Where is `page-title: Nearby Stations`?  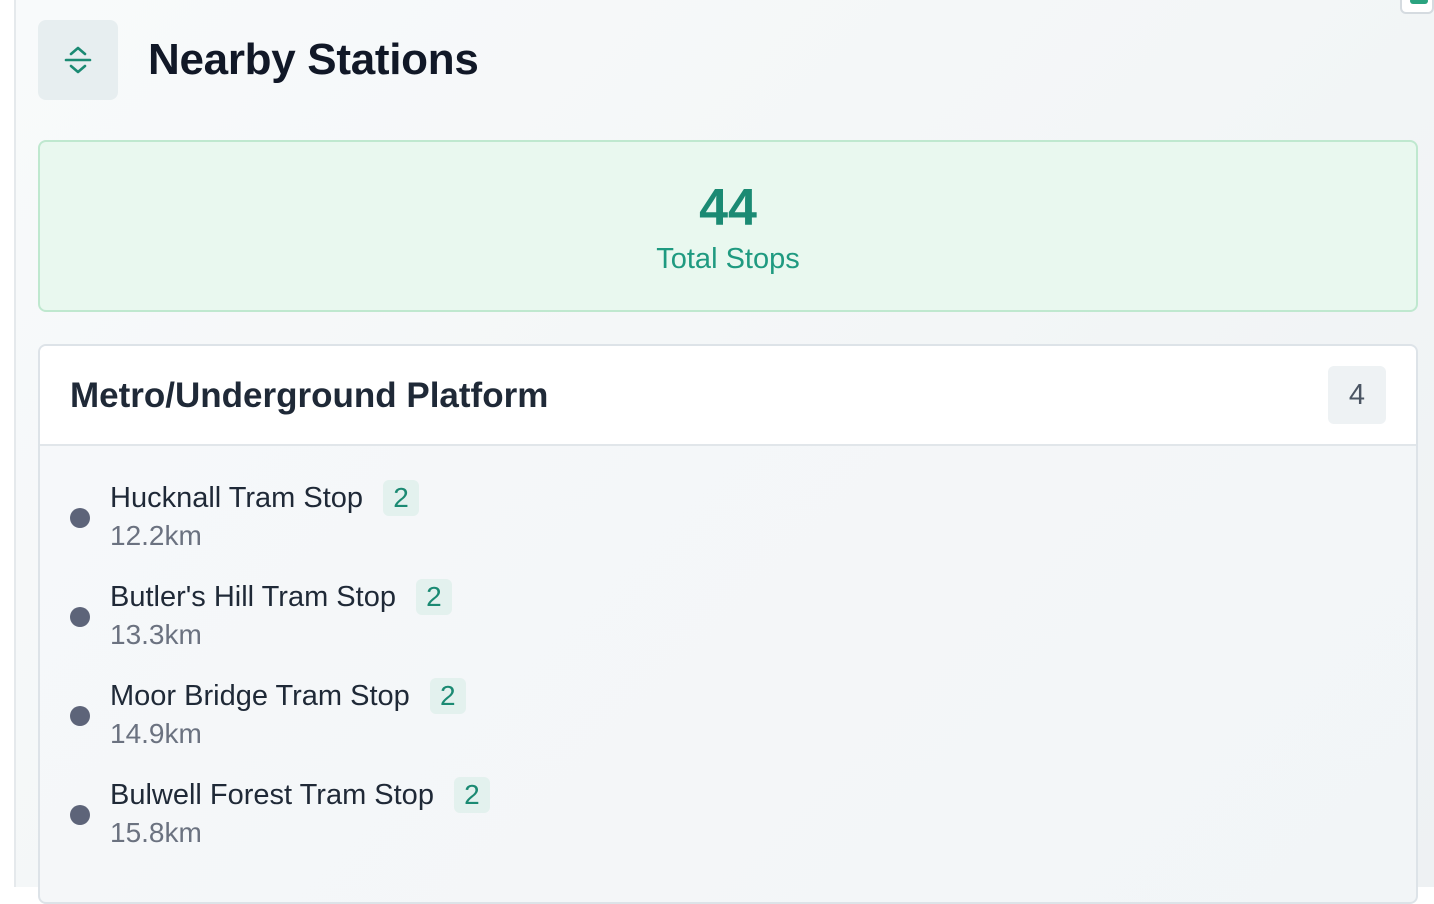
page-title: Nearby Stations is located at coordinates (313, 59).